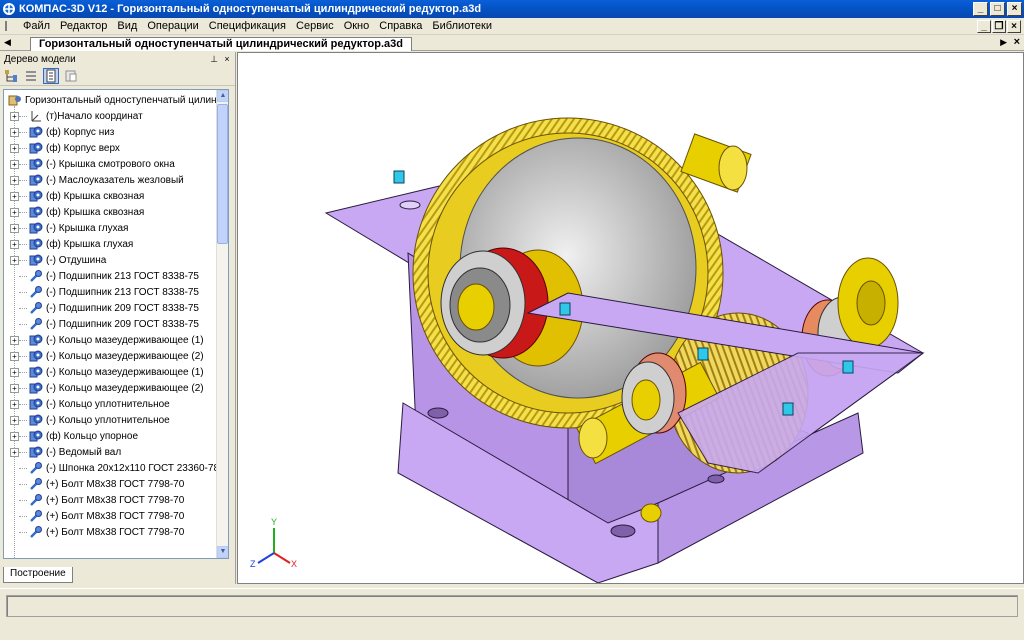 This screenshot has height=640, width=1024. What do you see at coordinates (315, 26) in the screenshot?
I see `menu-service: Сервис` at bounding box center [315, 26].